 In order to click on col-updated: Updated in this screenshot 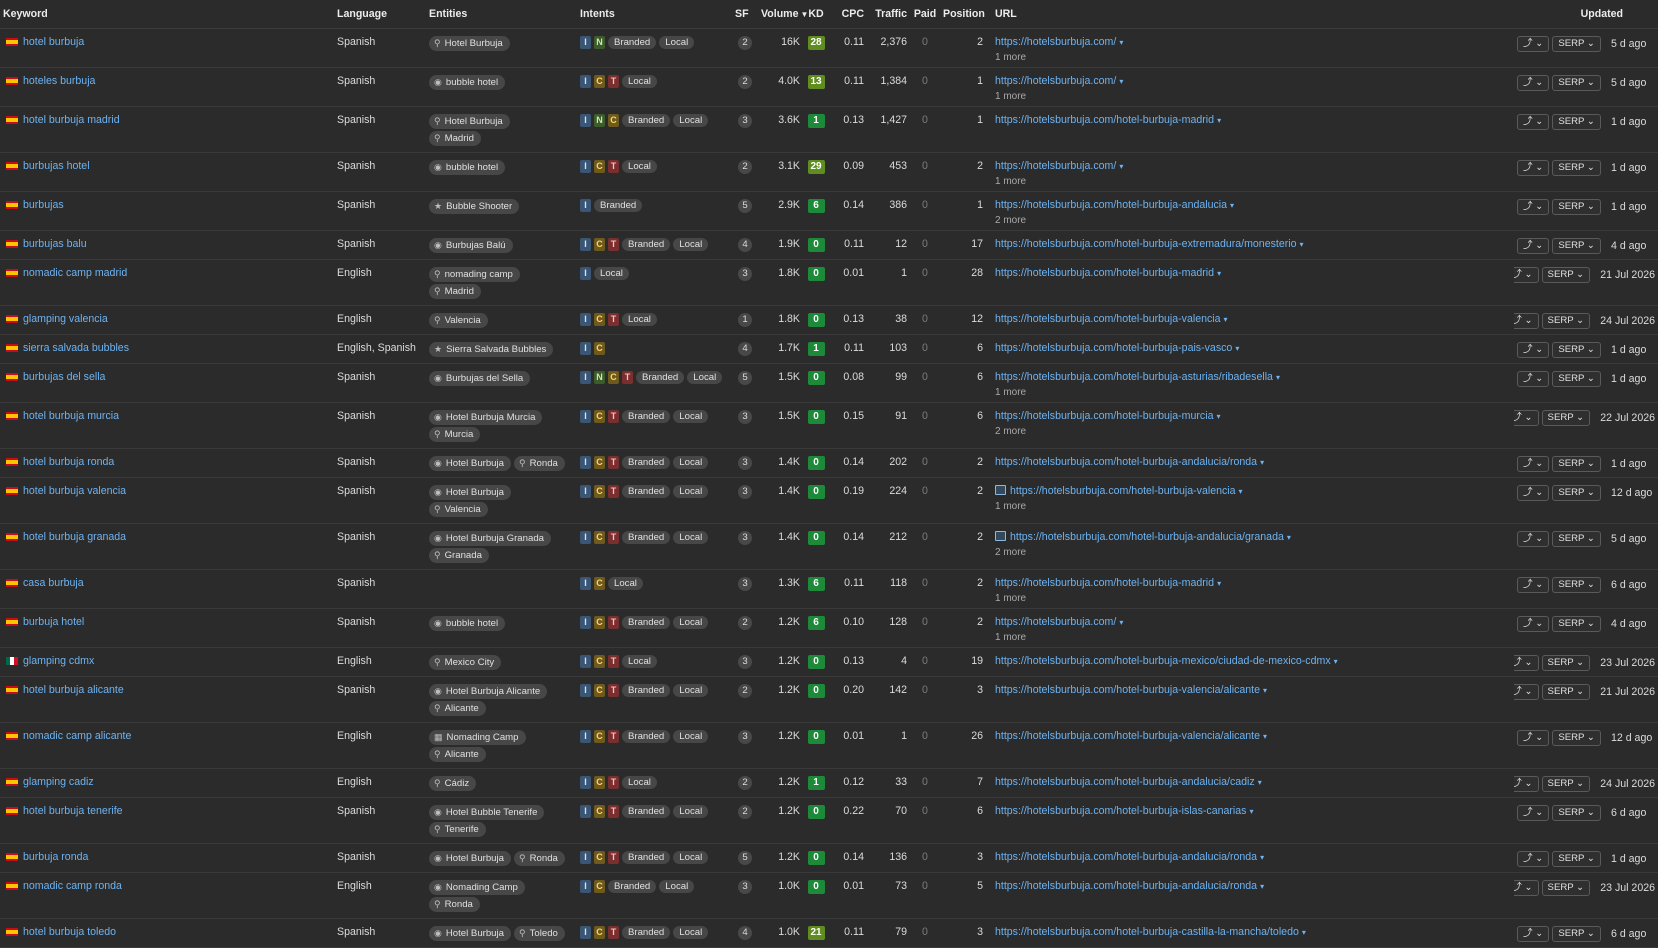, I will do `click(1586, 14)`.